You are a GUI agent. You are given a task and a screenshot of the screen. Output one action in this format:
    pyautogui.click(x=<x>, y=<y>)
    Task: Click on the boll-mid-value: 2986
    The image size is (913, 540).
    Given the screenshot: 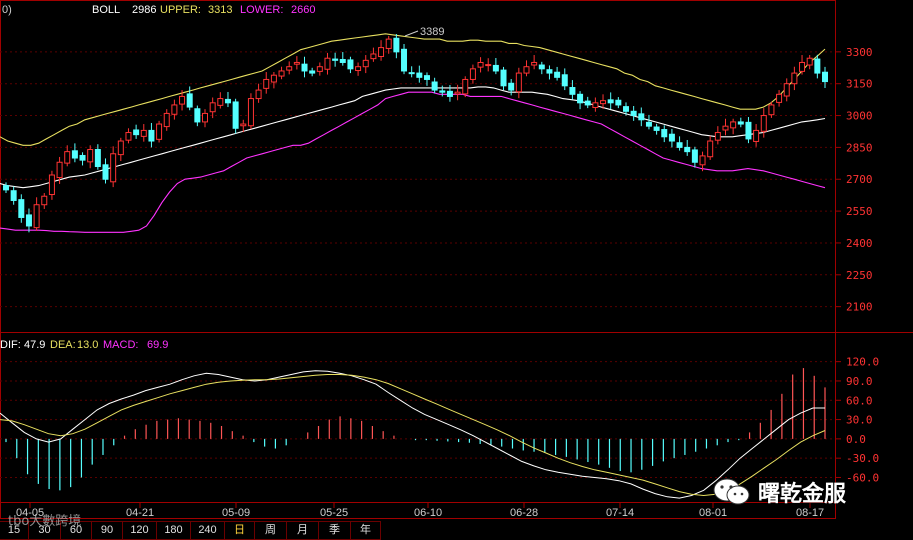 What is the action you would take?
    pyautogui.click(x=144, y=10)
    